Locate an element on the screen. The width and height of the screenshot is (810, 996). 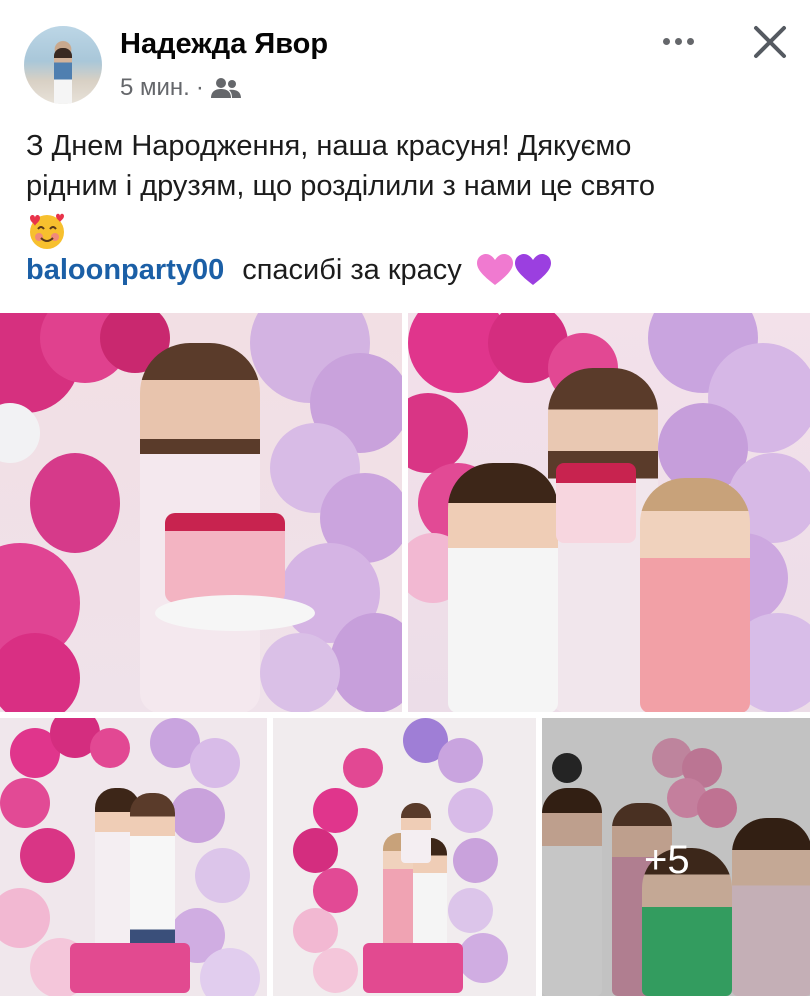
tag-text: спасибі за красу is located at coordinates (352, 269).